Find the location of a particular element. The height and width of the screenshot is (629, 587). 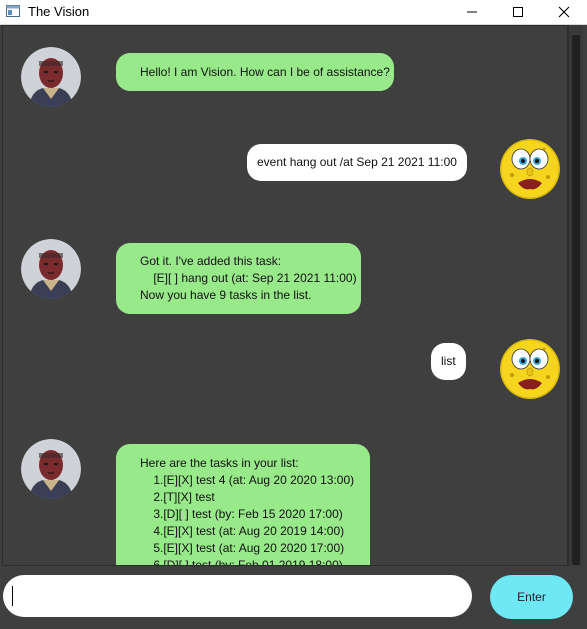

maximize-button is located at coordinates (518, 12).